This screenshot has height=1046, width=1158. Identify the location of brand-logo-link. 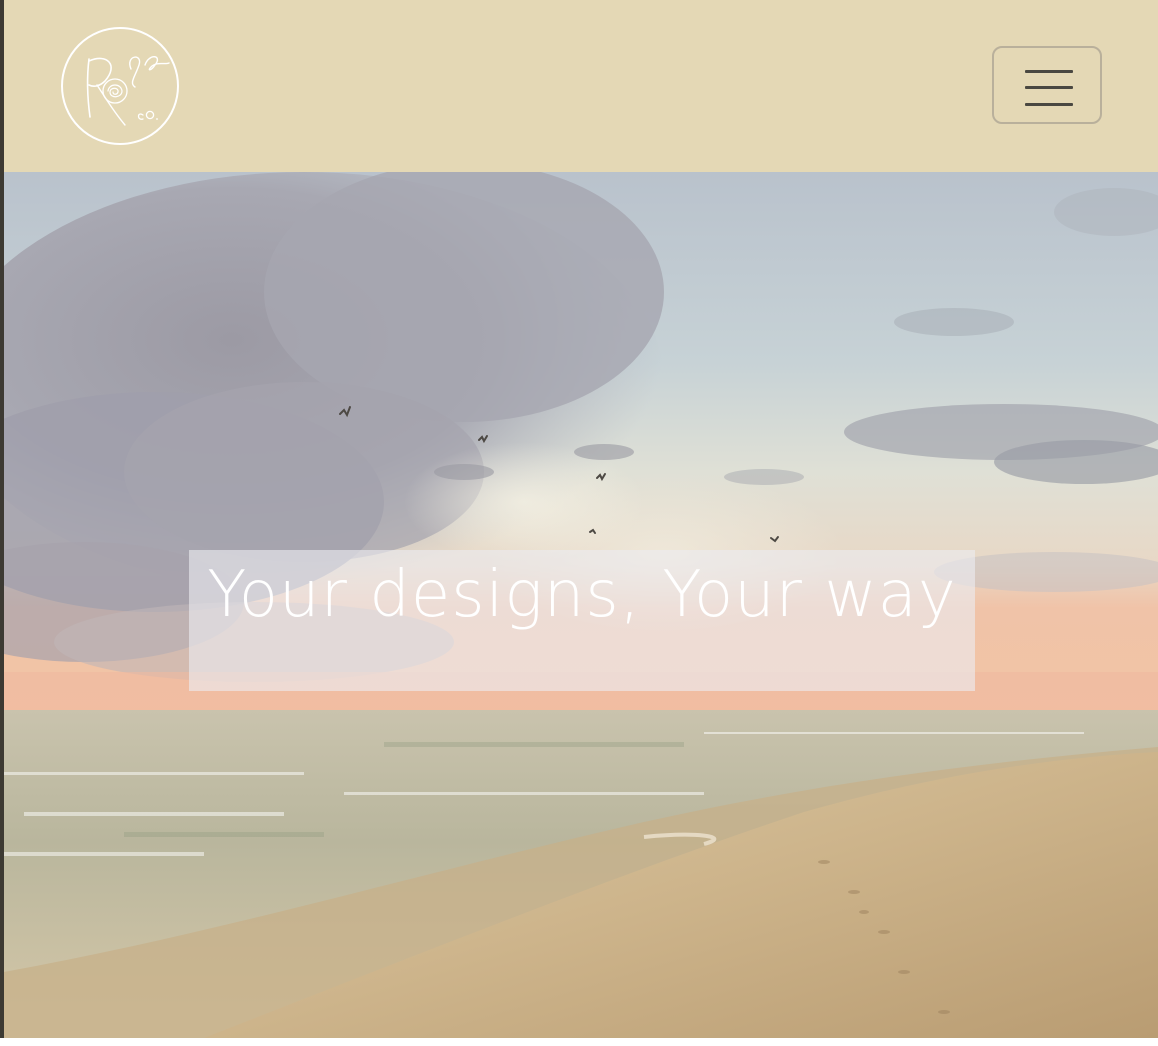
(120, 86).